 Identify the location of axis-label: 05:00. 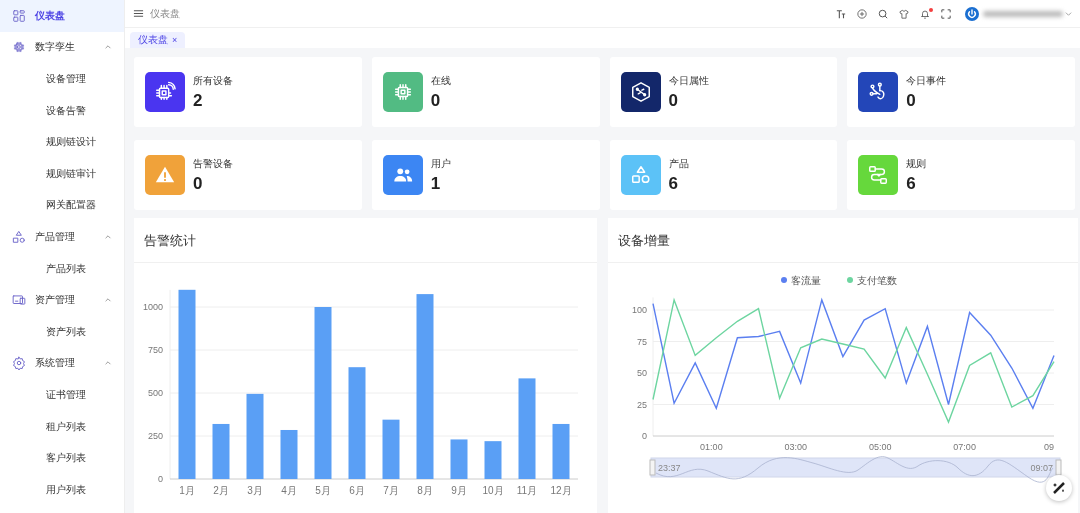
(880, 447).